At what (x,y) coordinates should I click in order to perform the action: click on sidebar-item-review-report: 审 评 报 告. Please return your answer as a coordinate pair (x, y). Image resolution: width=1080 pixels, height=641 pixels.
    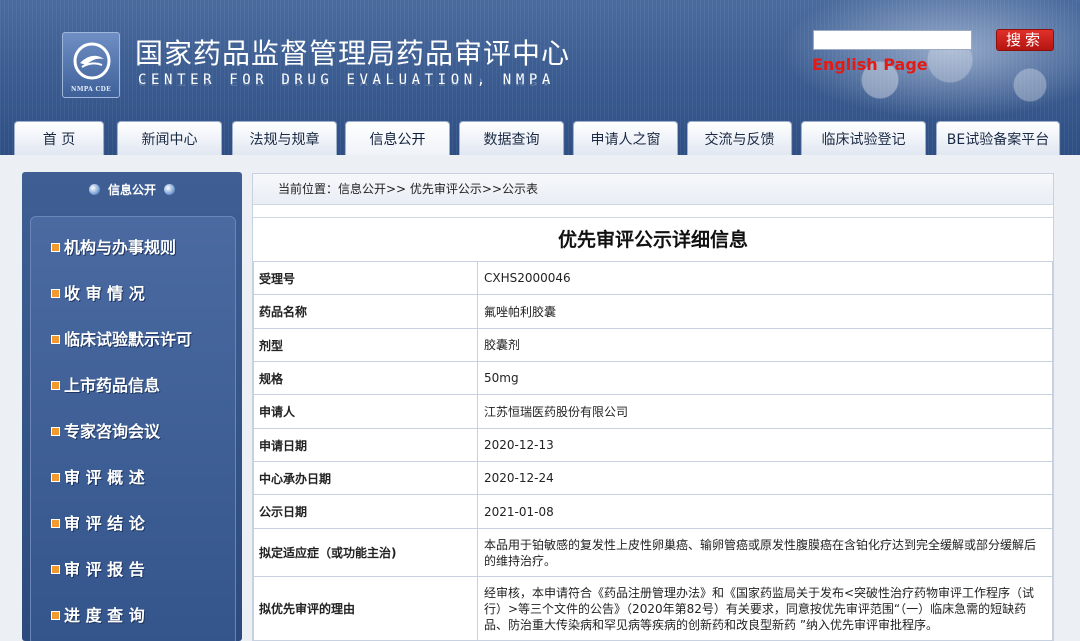
    Looking at the image, I should click on (98, 568).